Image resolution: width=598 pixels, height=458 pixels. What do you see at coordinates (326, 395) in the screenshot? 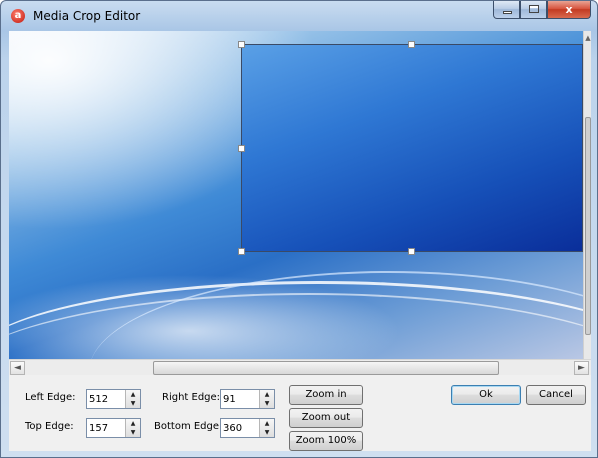
I see `zoom-in-button: Zoom in` at bounding box center [326, 395].